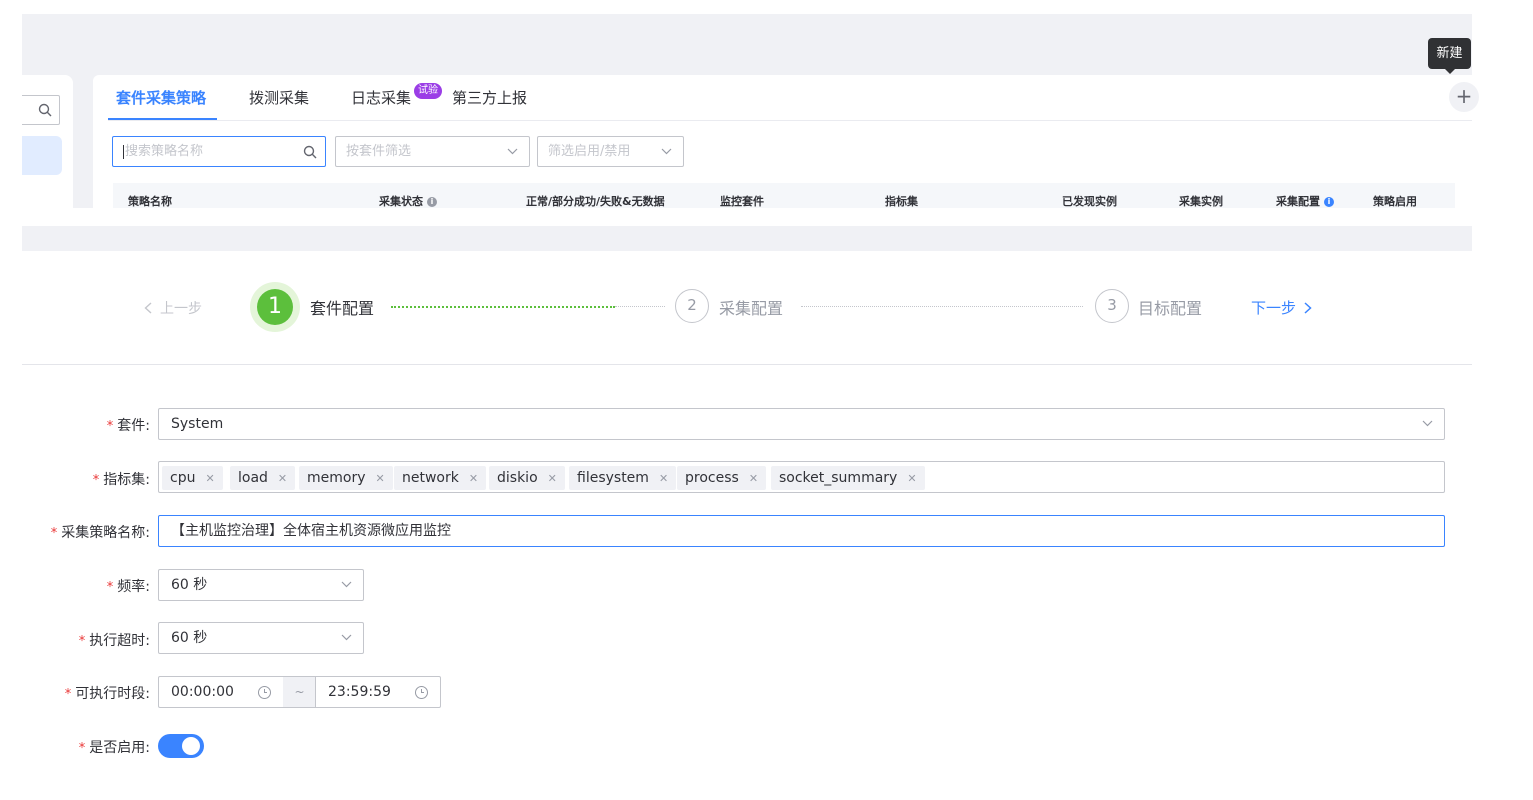 The height and width of the screenshot is (800, 1533). I want to click on section-divider-band, so click(747, 238).